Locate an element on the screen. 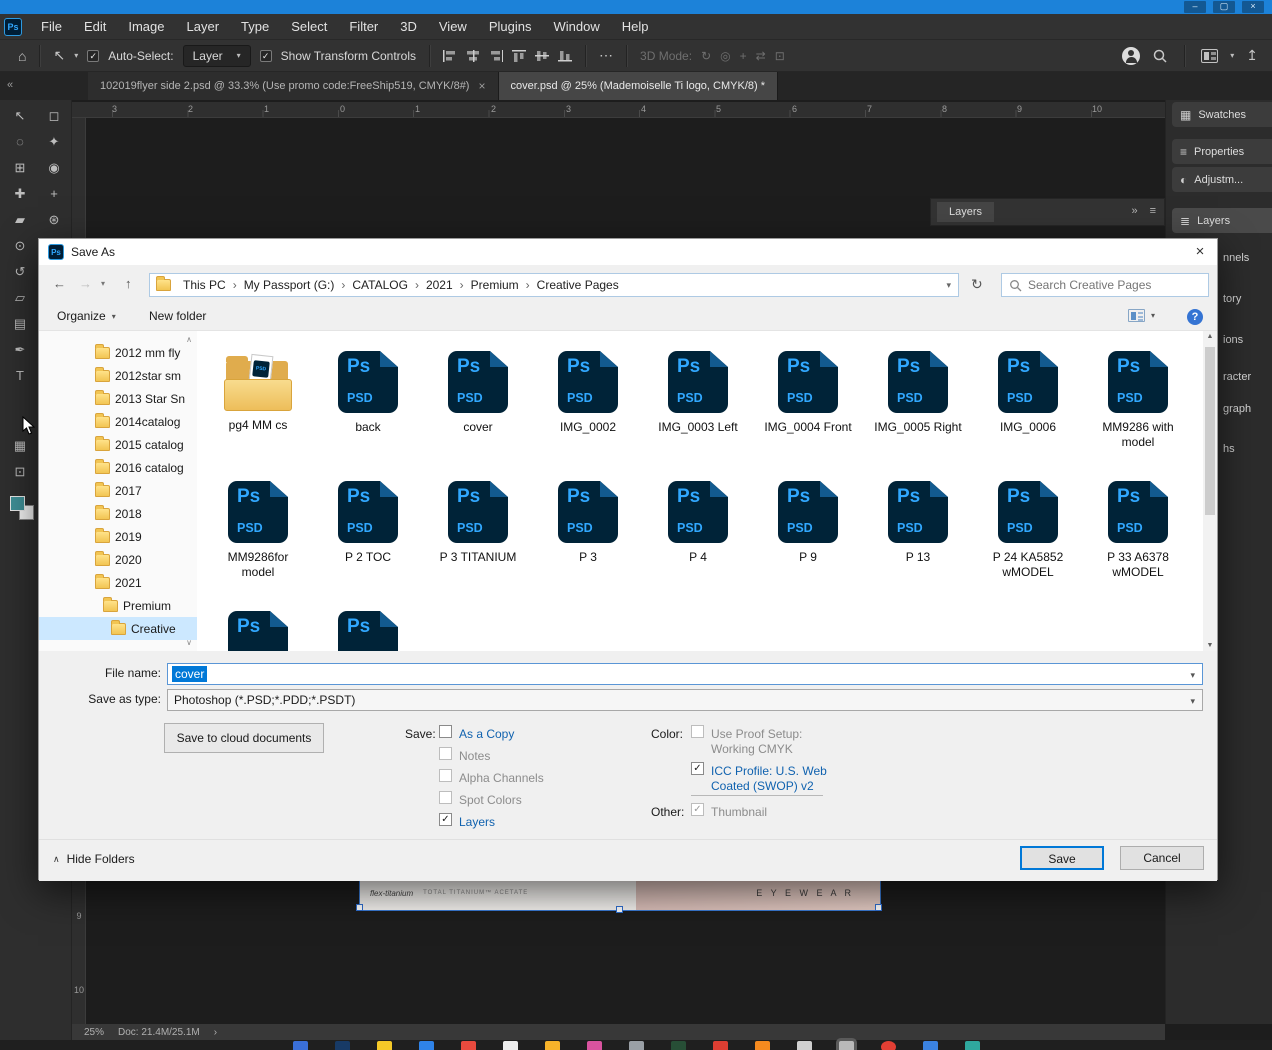  menu-type: Type is located at coordinates (255, 26).